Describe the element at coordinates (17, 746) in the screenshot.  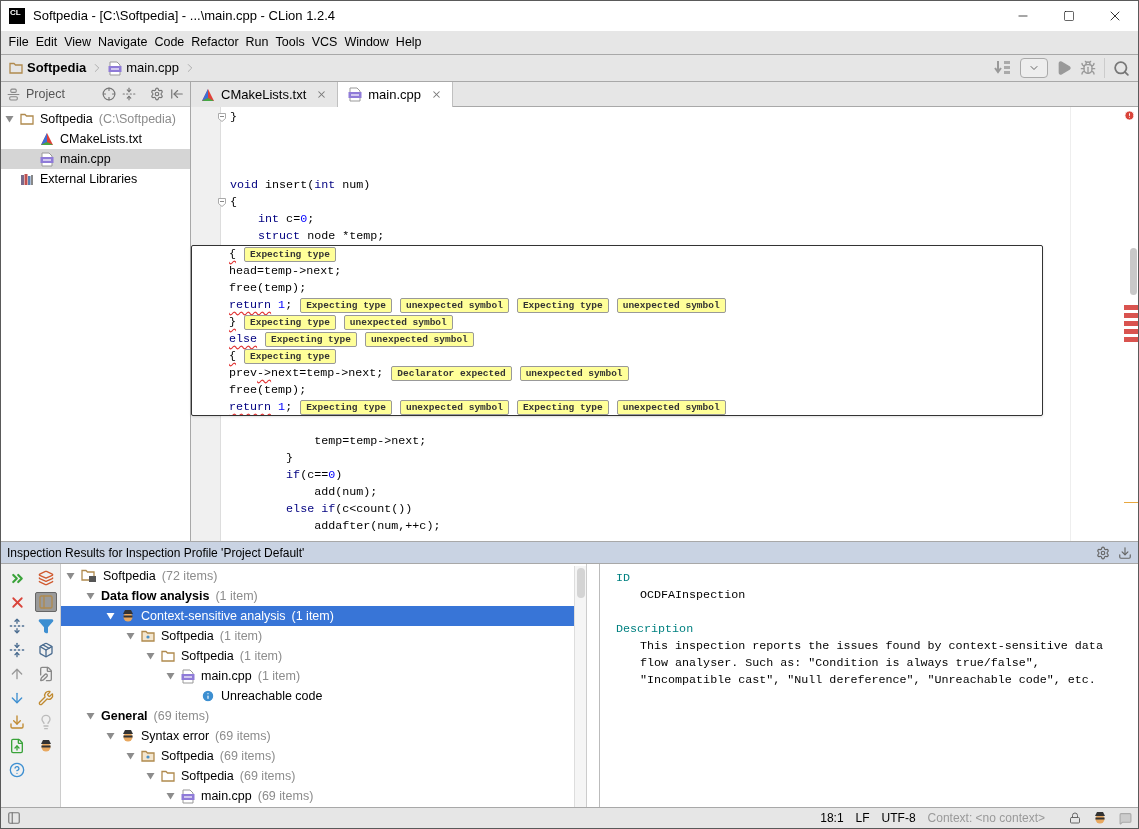
I see `file-export-icon` at that location.